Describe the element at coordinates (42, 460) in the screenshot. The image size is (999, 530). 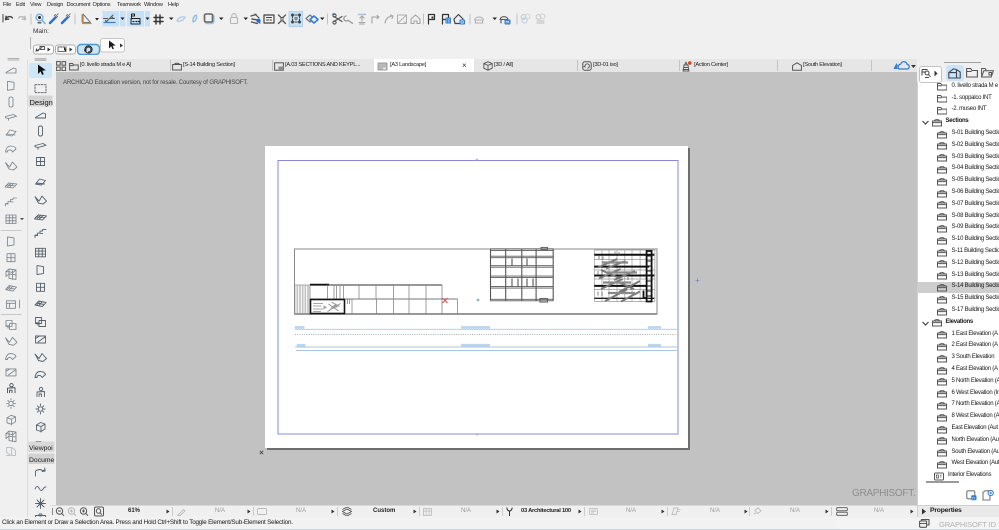
I see `svg-text: Docume` at that location.